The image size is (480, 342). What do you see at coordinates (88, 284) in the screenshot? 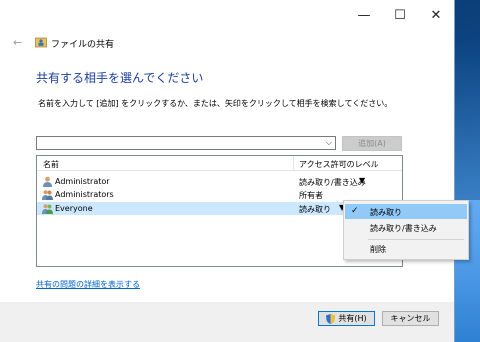
I see `share-troubleshoot-link: 共有の問題の詳細を表示する` at bounding box center [88, 284].